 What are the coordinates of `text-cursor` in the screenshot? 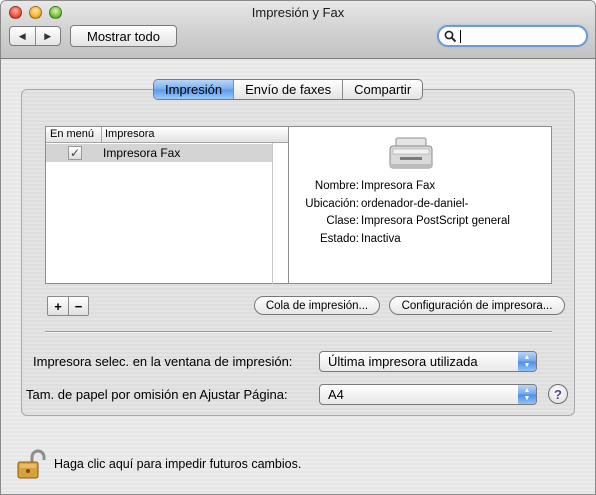 It's located at (460, 36).